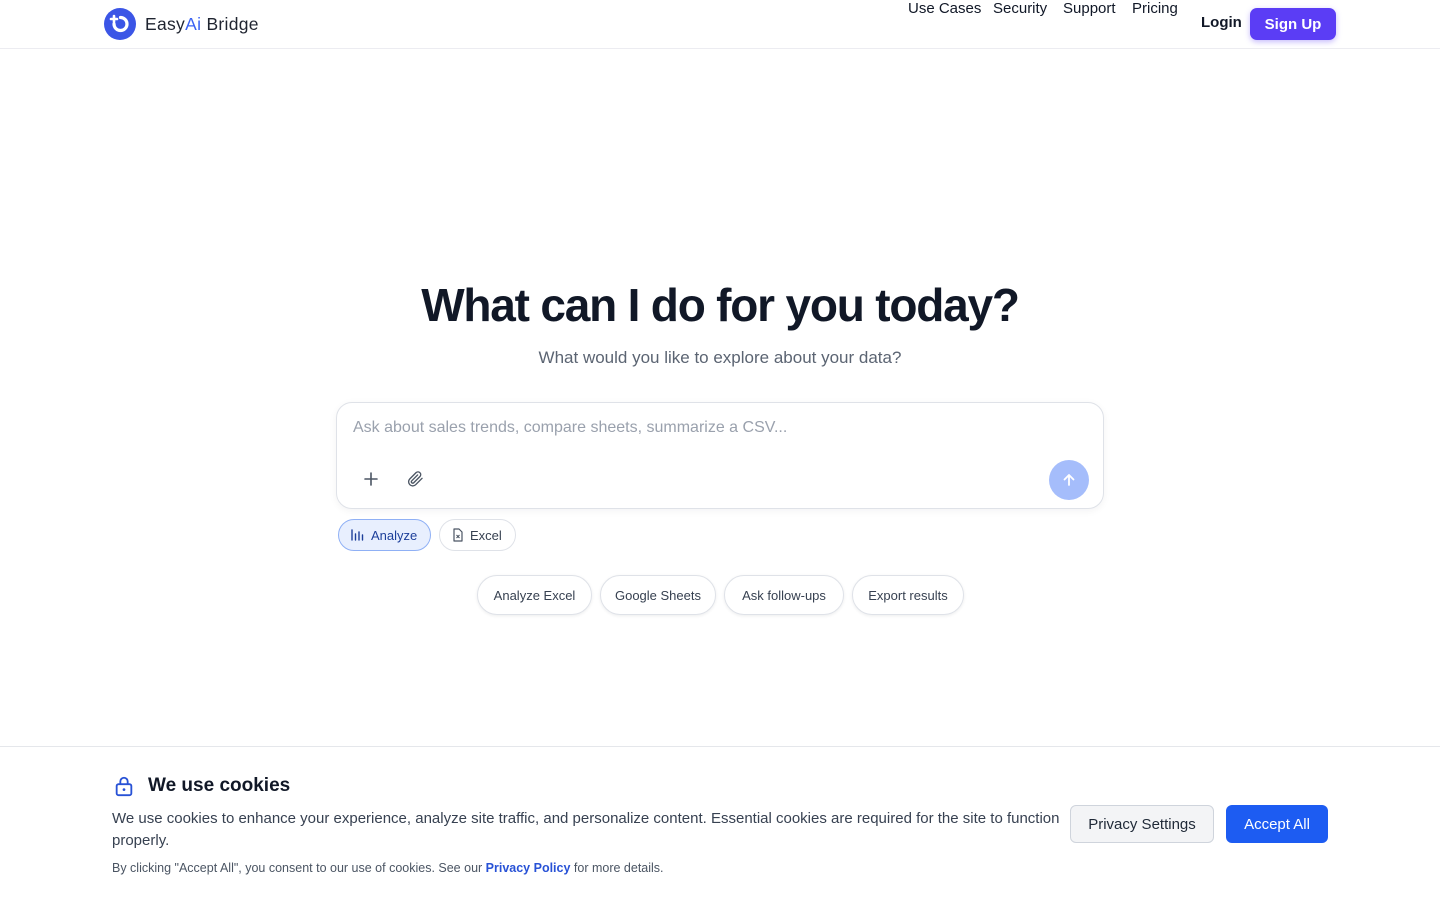  I want to click on nav-link-pricing: Pricing, so click(1155, 8).